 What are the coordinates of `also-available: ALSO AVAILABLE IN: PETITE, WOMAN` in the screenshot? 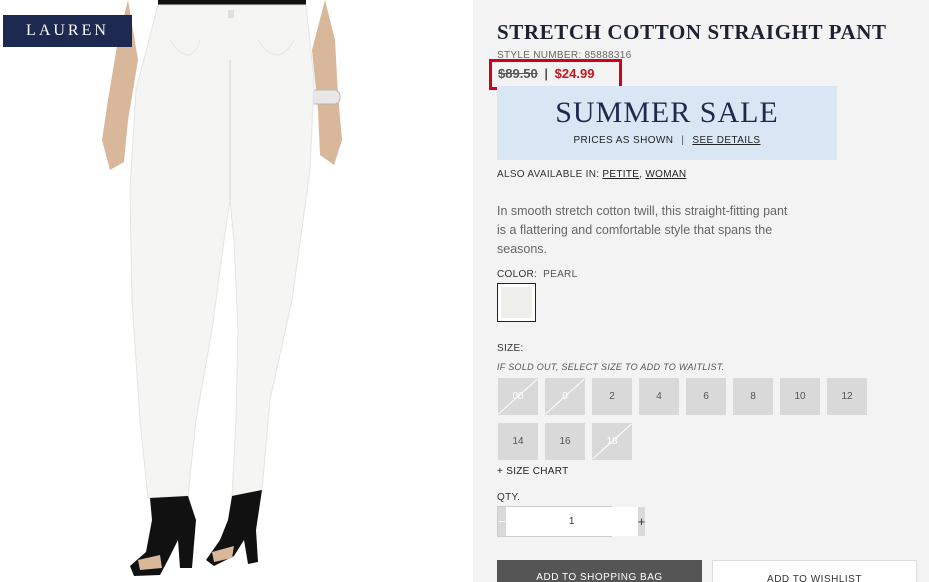 It's located at (591, 174).